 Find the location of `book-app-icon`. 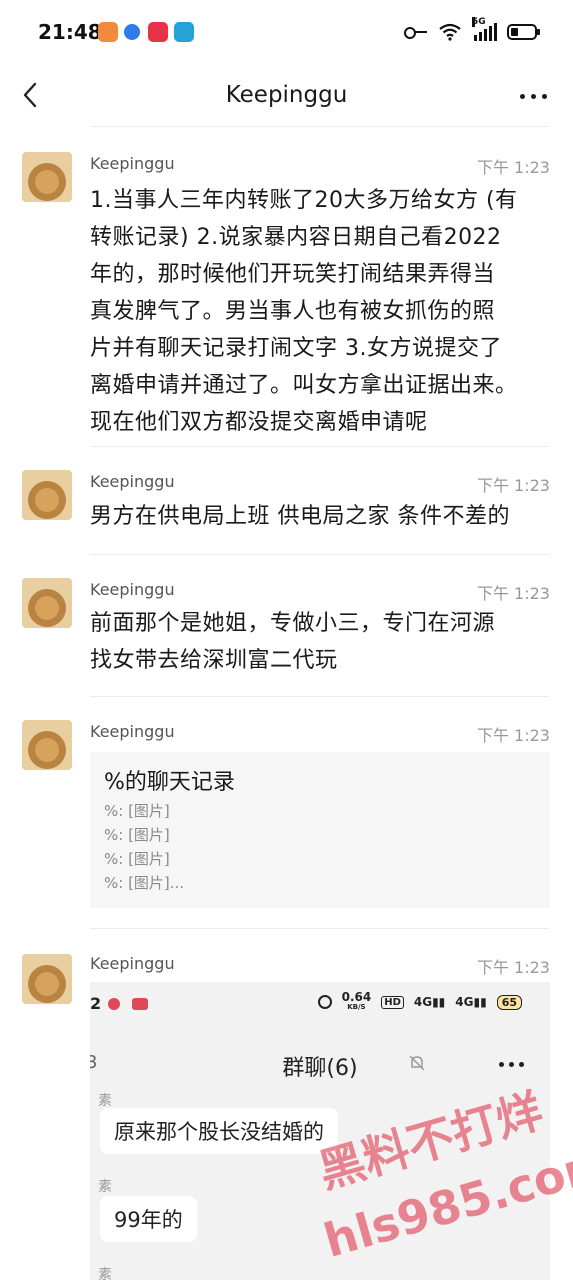

book-app-icon is located at coordinates (184, 32).